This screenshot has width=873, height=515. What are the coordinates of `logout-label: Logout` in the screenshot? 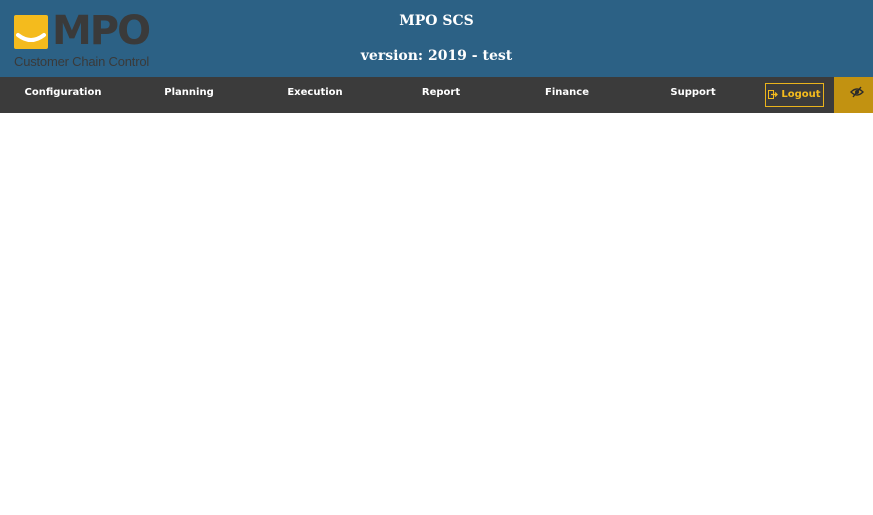 It's located at (801, 94).